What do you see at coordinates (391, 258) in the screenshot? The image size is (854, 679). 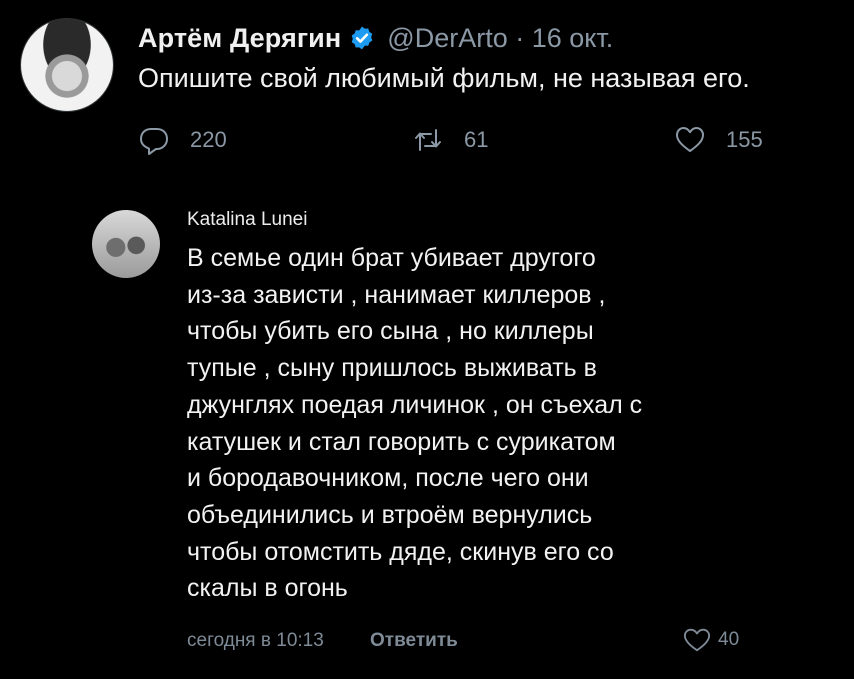 I see `comment-line: В семье один брат убивает другого` at bounding box center [391, 258].